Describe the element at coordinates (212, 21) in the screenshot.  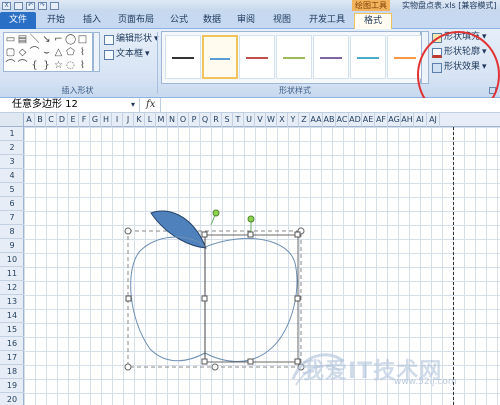
I see `tab-data: 数据` at that location.